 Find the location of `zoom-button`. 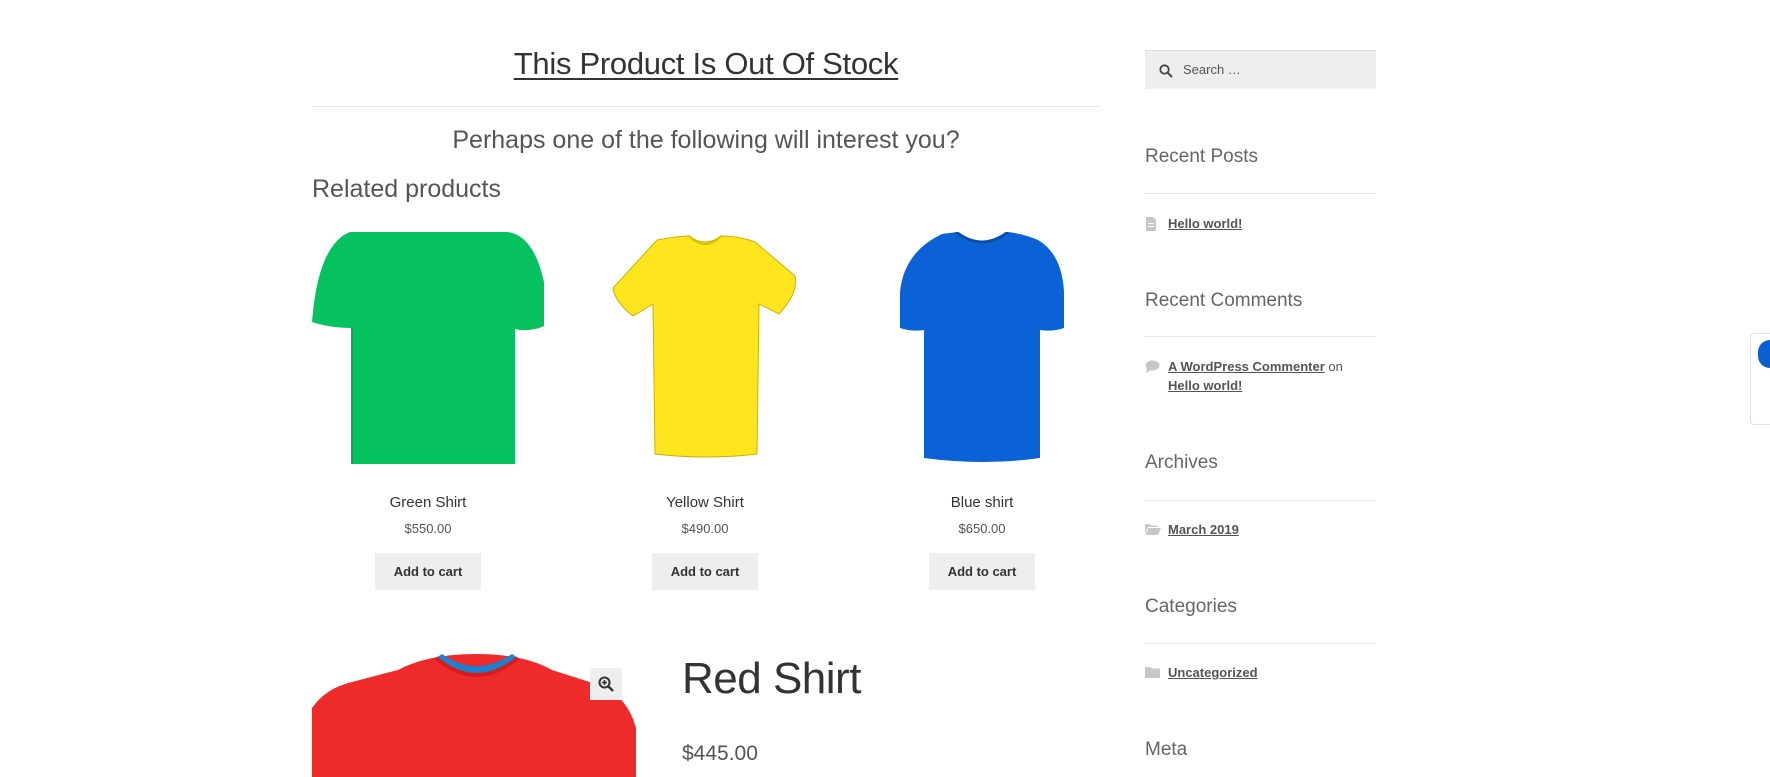

zoom-button is located at coordinates (606, 684).